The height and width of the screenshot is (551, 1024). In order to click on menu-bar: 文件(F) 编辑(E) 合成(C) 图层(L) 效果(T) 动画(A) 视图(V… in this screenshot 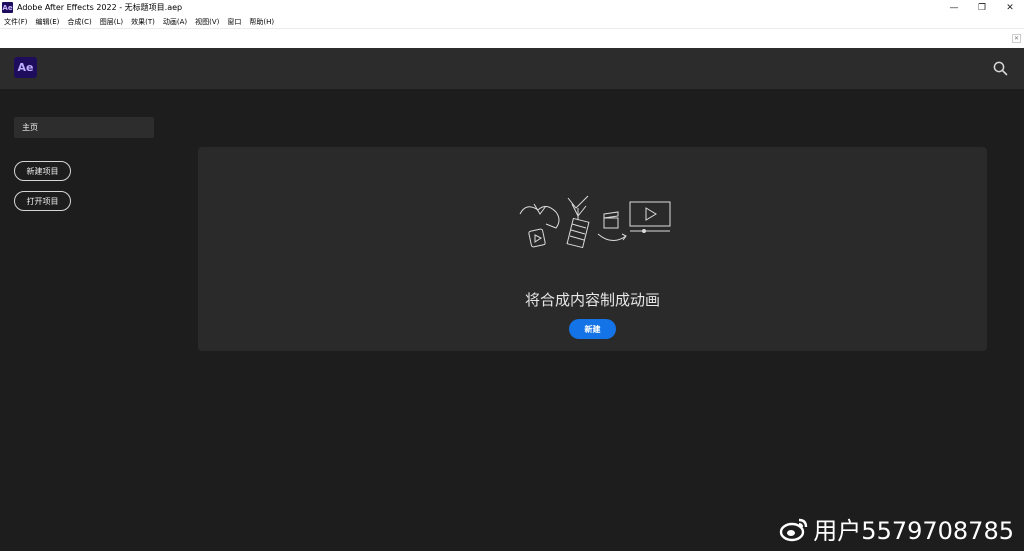, I will do `click(512, 21)`.